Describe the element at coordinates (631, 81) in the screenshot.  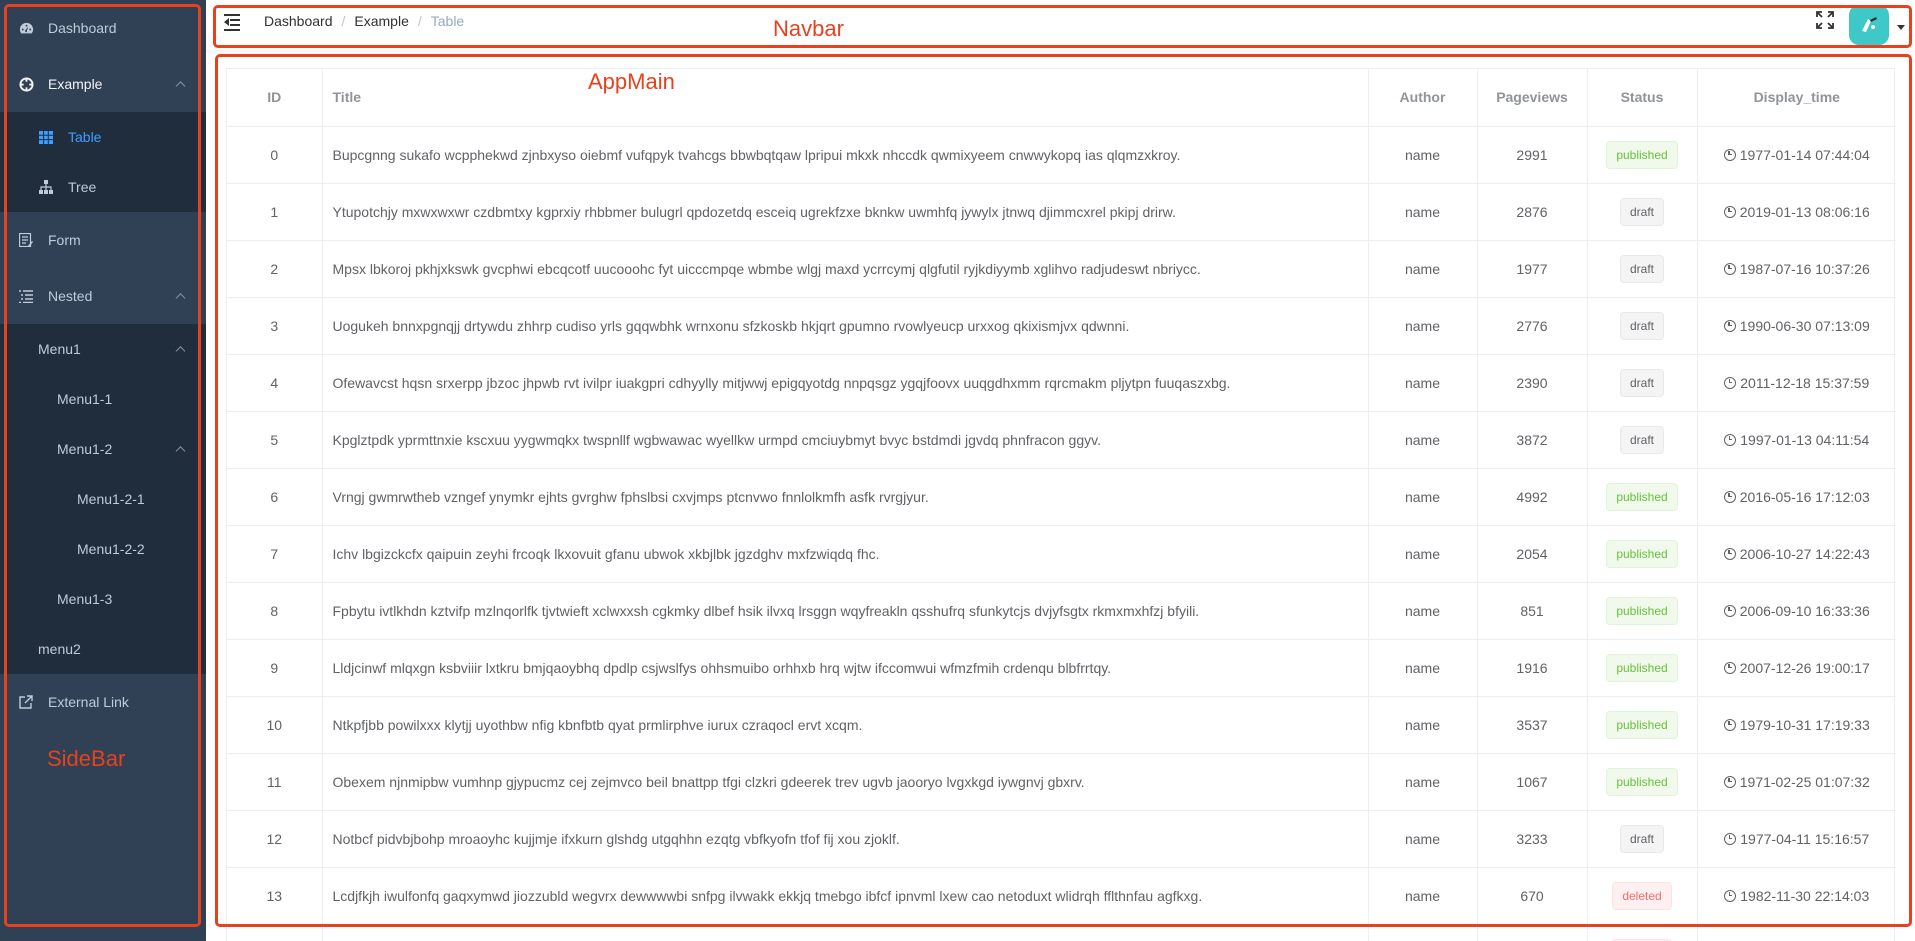
I see `appmain-annotation-label: AppMain` at that location.